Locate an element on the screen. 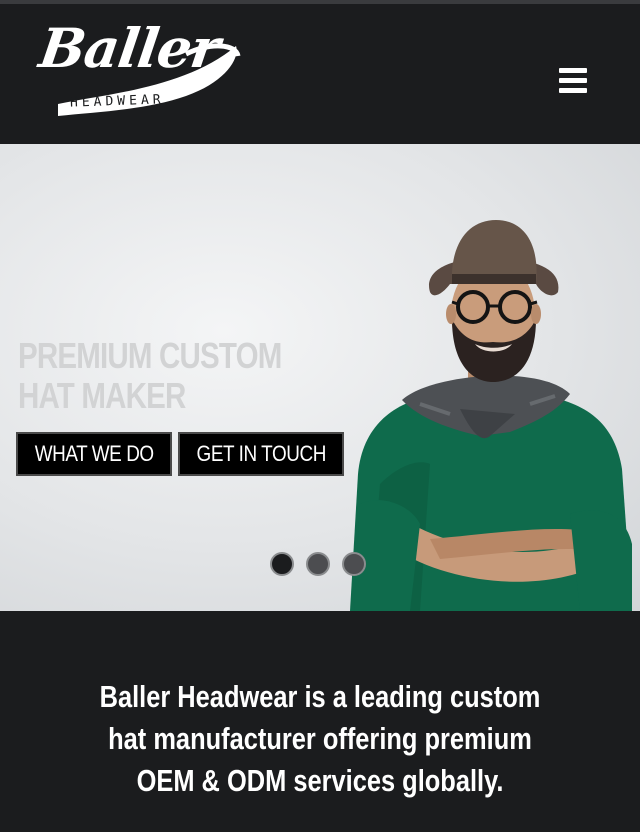  get-in-touch-label: GET IN TOUCH is located at coordinates (261, 453).